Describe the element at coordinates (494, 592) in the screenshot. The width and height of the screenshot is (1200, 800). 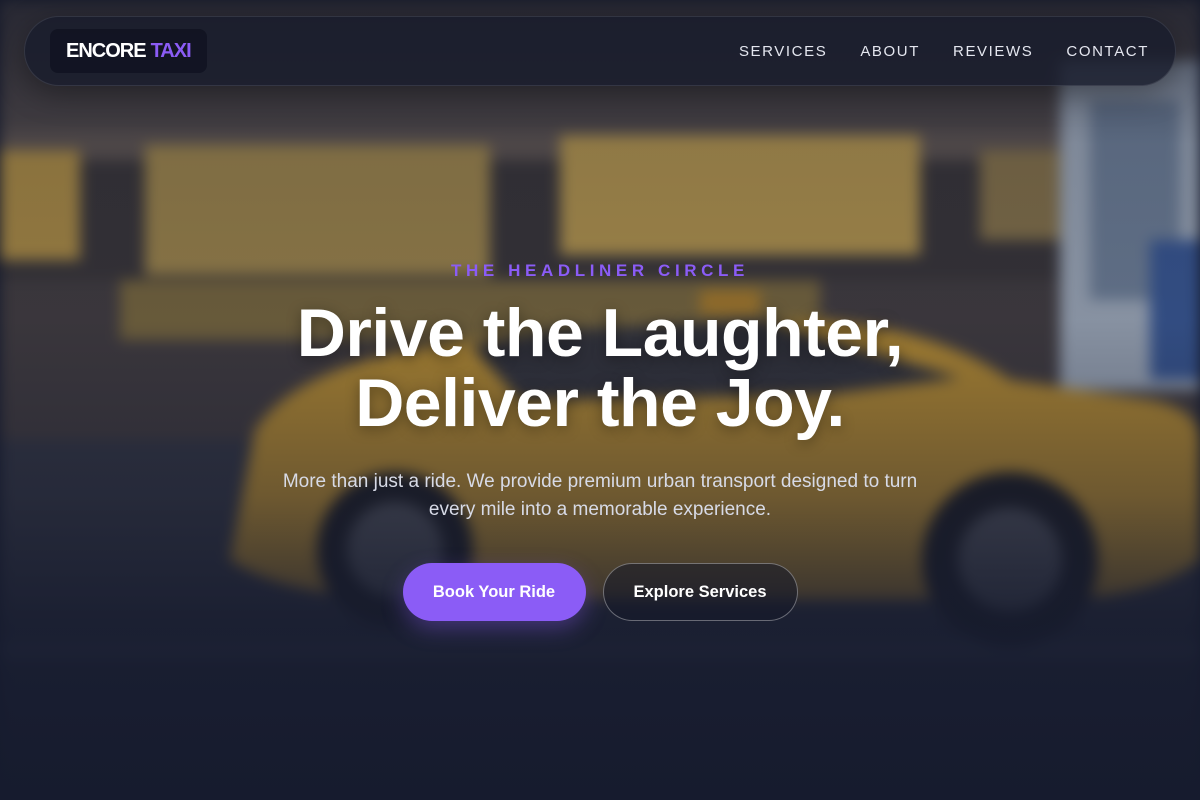
I see `book-ride-button: Book Your Ride` at that location.